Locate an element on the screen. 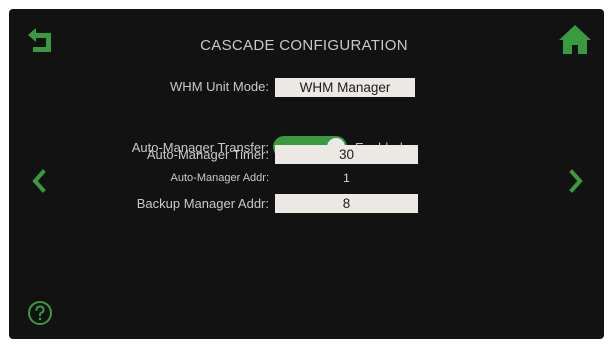 The image size is (613, 345). auto-manager-addr-value: 1 is located at coordinates (346, 178).